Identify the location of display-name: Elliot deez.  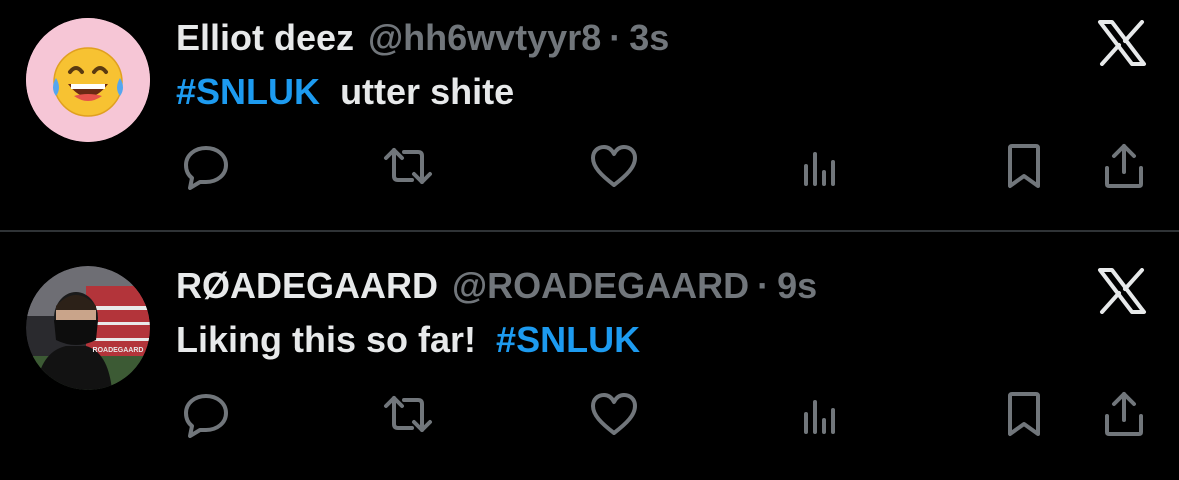
(265, 38).